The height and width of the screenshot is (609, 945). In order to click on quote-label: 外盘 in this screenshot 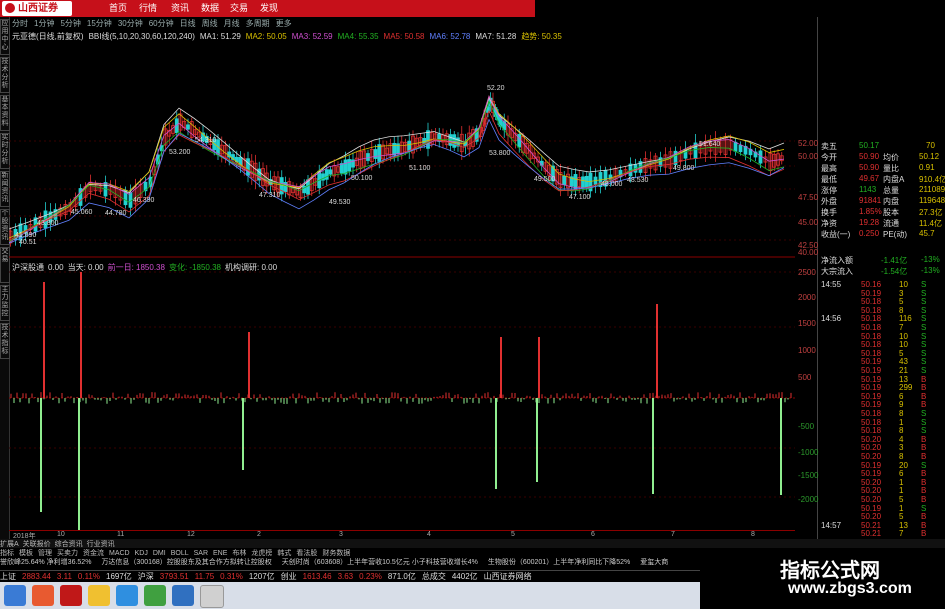, I will do `click(829, 201)`.